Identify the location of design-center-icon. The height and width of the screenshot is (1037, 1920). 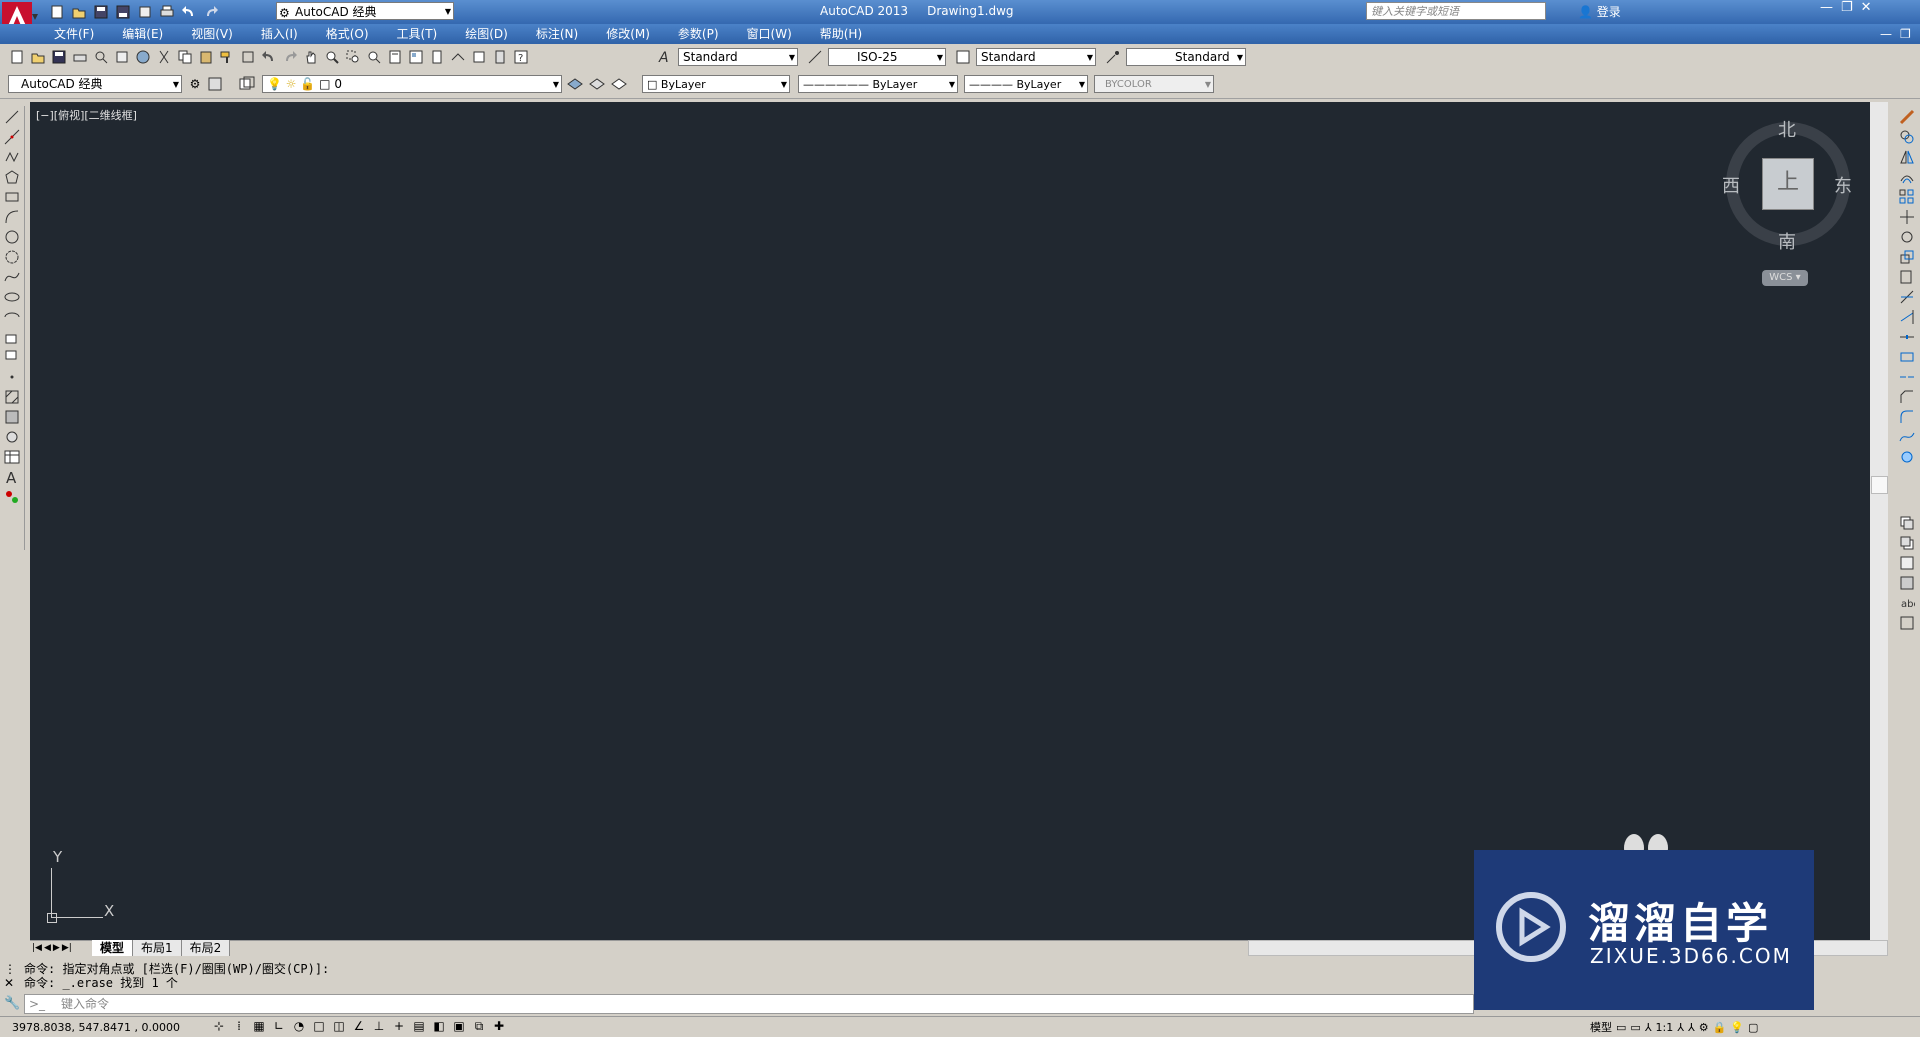
(416, 57).